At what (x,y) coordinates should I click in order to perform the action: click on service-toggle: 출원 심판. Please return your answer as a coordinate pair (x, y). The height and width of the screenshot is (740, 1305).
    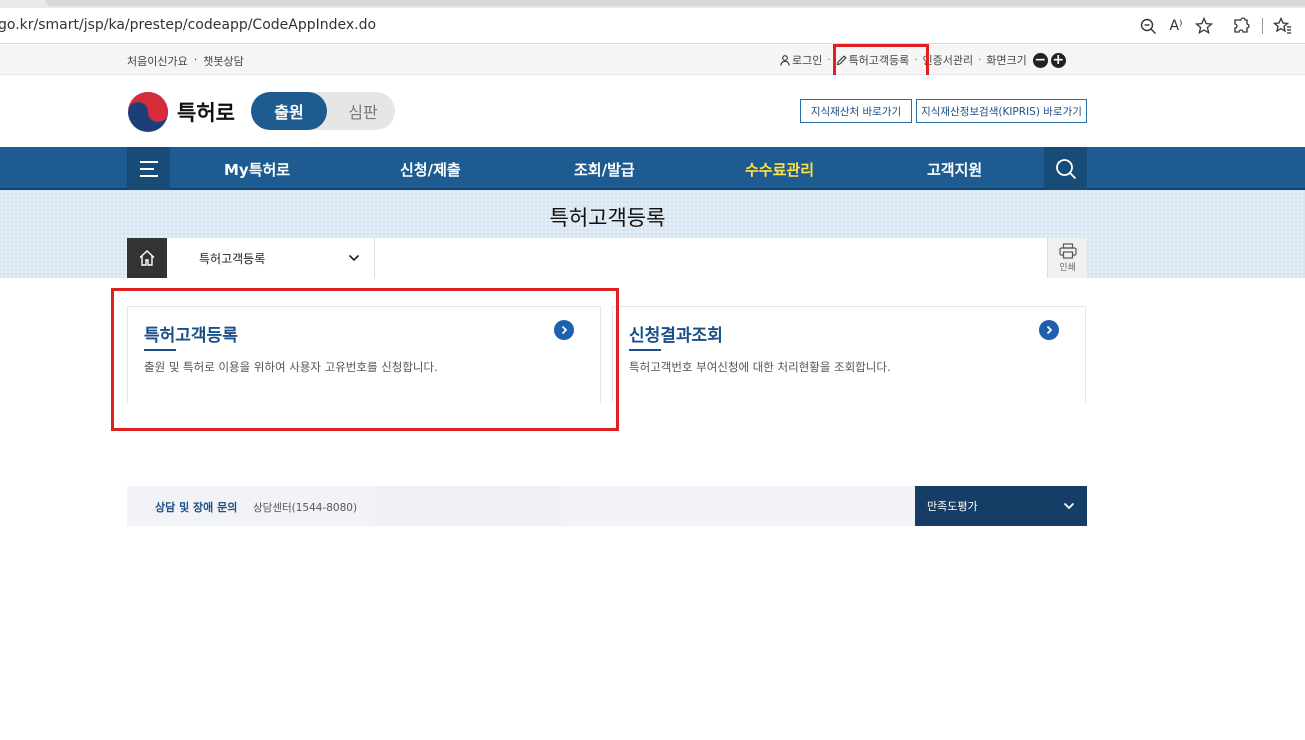
    Looking at the image, I should click on (323, 111).